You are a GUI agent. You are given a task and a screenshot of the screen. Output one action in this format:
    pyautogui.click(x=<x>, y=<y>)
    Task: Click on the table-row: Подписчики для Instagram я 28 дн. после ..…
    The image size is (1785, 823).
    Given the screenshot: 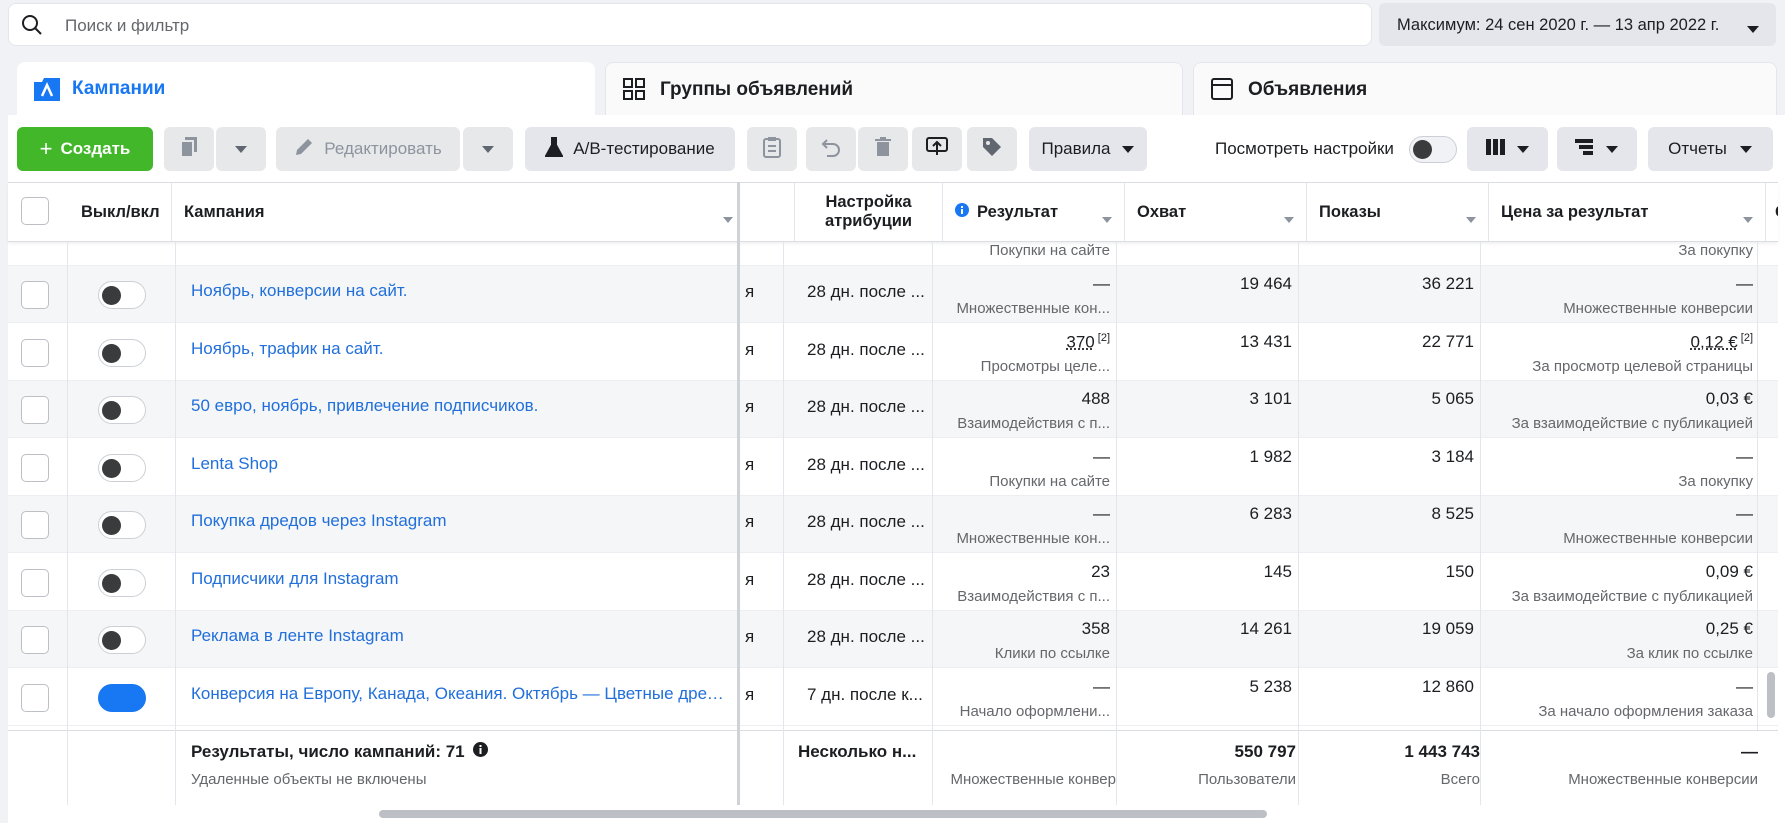 What is the action you would take?
    pyautogui.click(x=893, y=582)
    